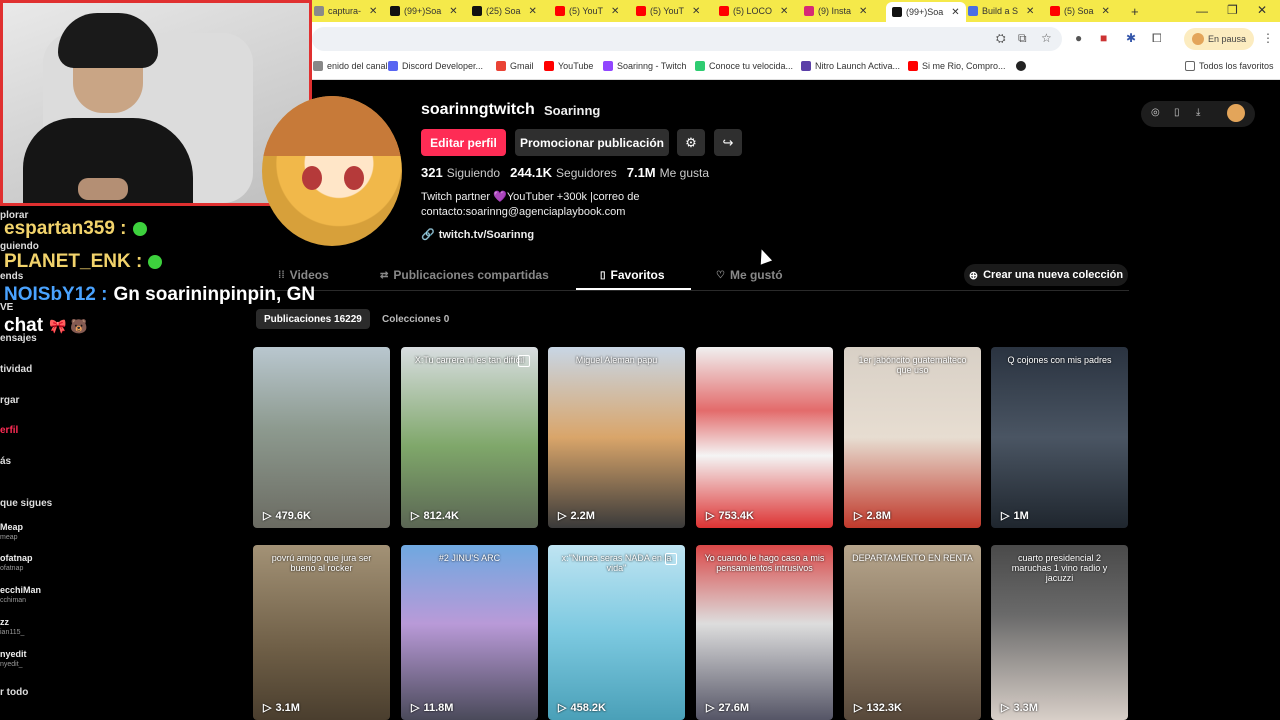  Describe the element at coordinates (13, 654) in the screenshot. I see `following-account-name: nyedit` at that location.